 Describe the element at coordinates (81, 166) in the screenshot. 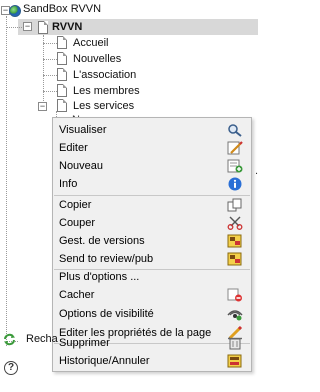

I see `menu-item-label: Nouveau` at that location.